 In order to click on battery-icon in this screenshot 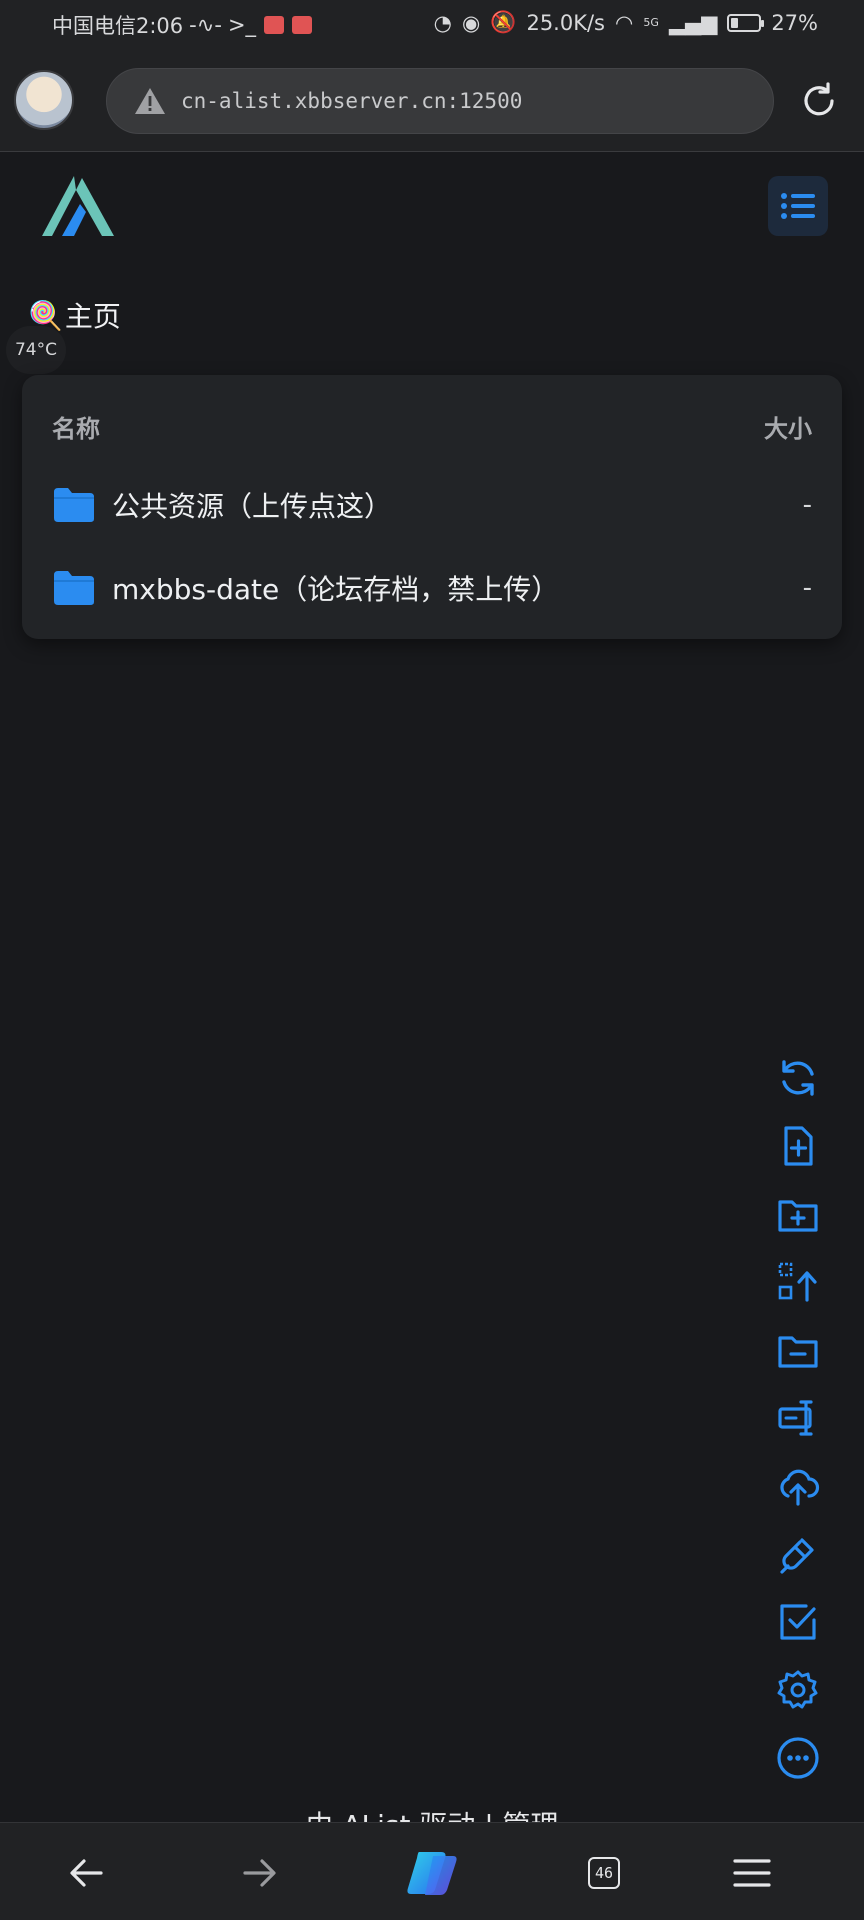, I will do `click(746, 22)`.